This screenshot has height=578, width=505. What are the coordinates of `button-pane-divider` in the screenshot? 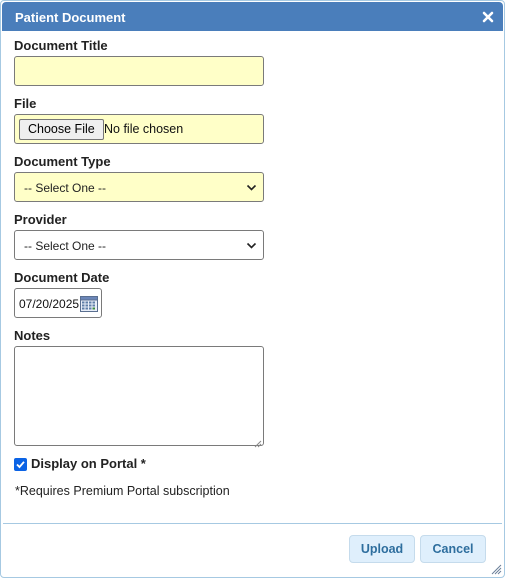 It's located at (252, 523).